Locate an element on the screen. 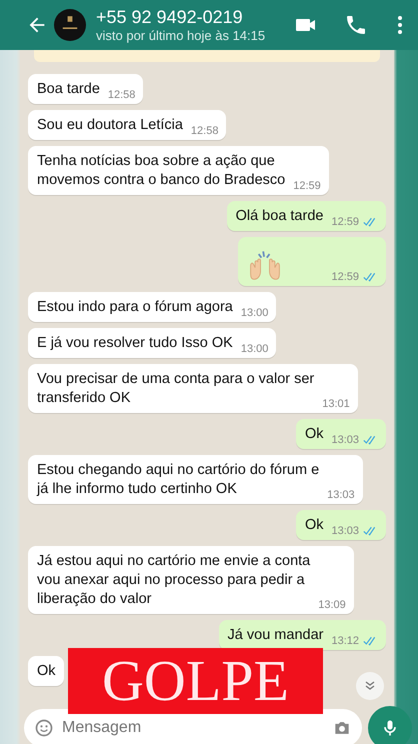 Image resolution: width=418 pixels, height=744 pixels. message-text: Tenha notícias boa sobre a ação que movemos contra o banco do Bradesco is located at coordinates (161, 171).